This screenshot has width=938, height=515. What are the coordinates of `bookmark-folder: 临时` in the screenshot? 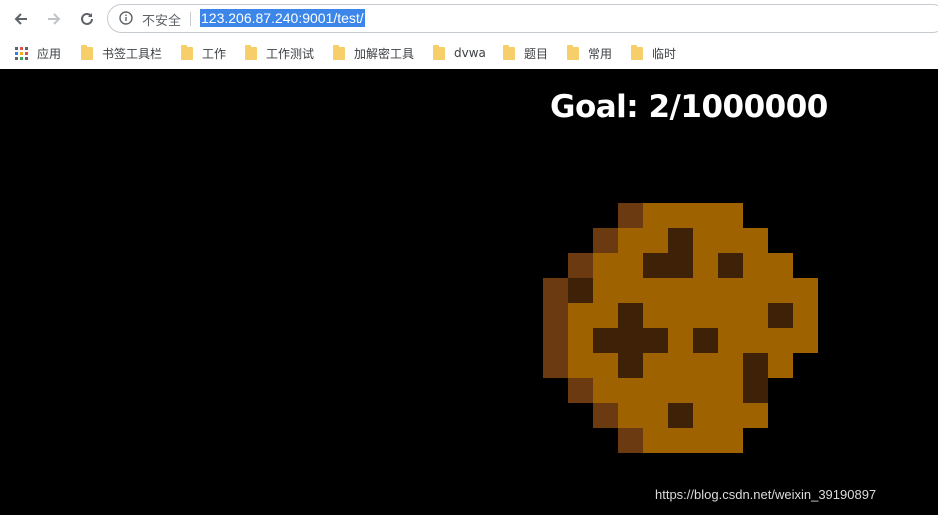 It's located at (653, 53).